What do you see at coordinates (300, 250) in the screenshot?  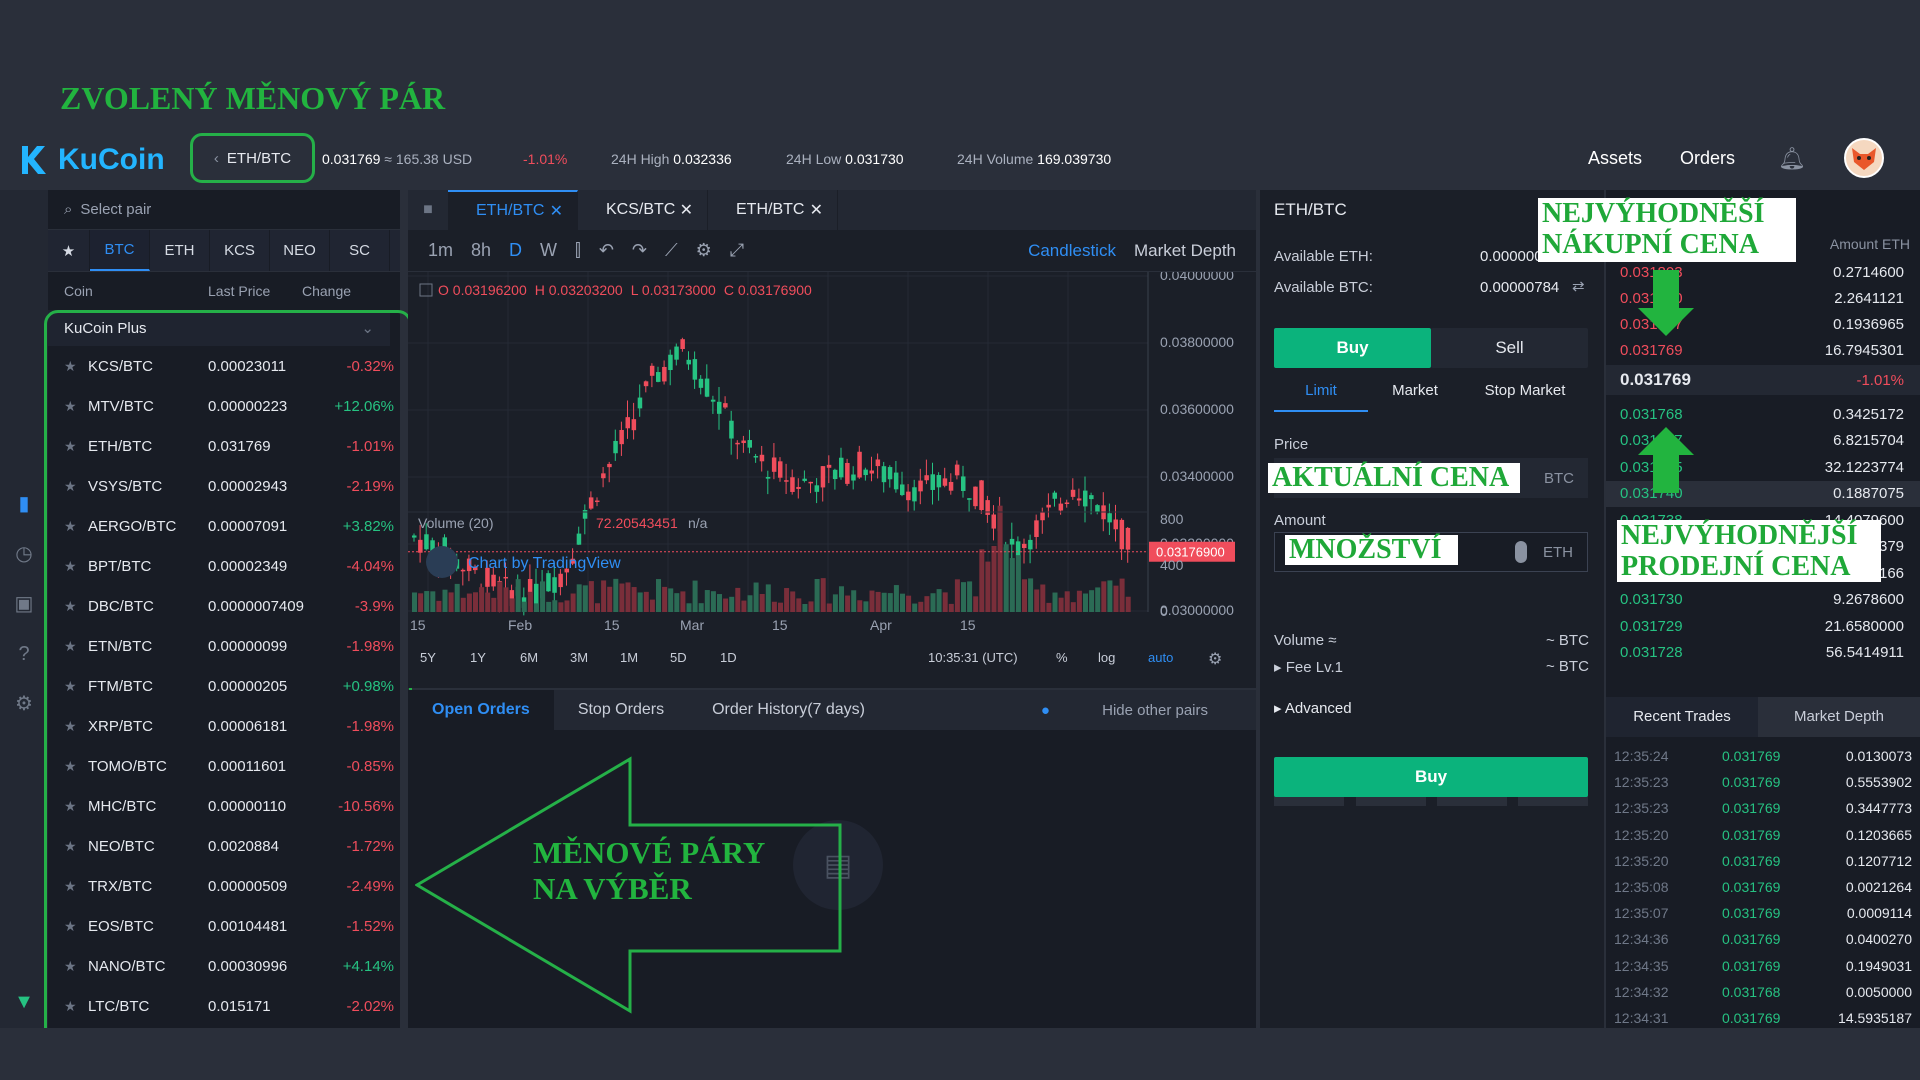 I see `tab-neo: NEO` at bounding box center [300, 250].